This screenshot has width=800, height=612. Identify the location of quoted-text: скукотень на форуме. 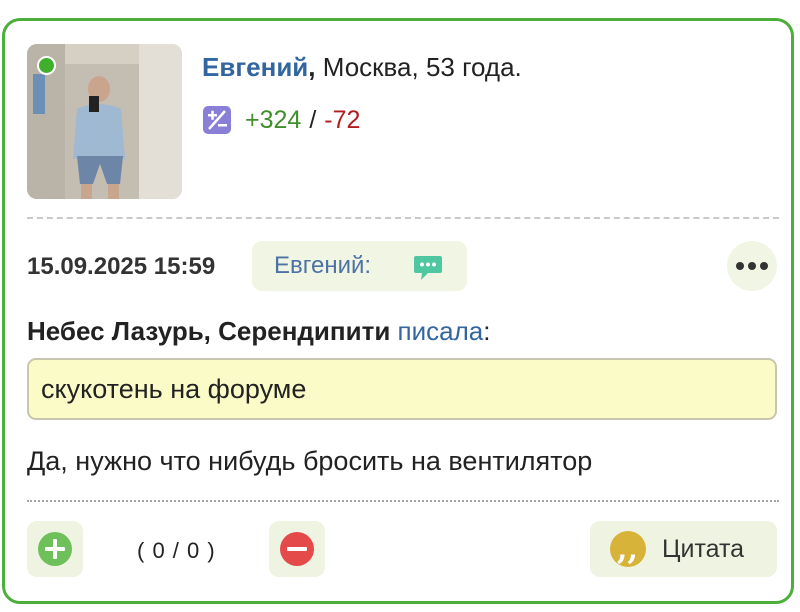
(402, 389).